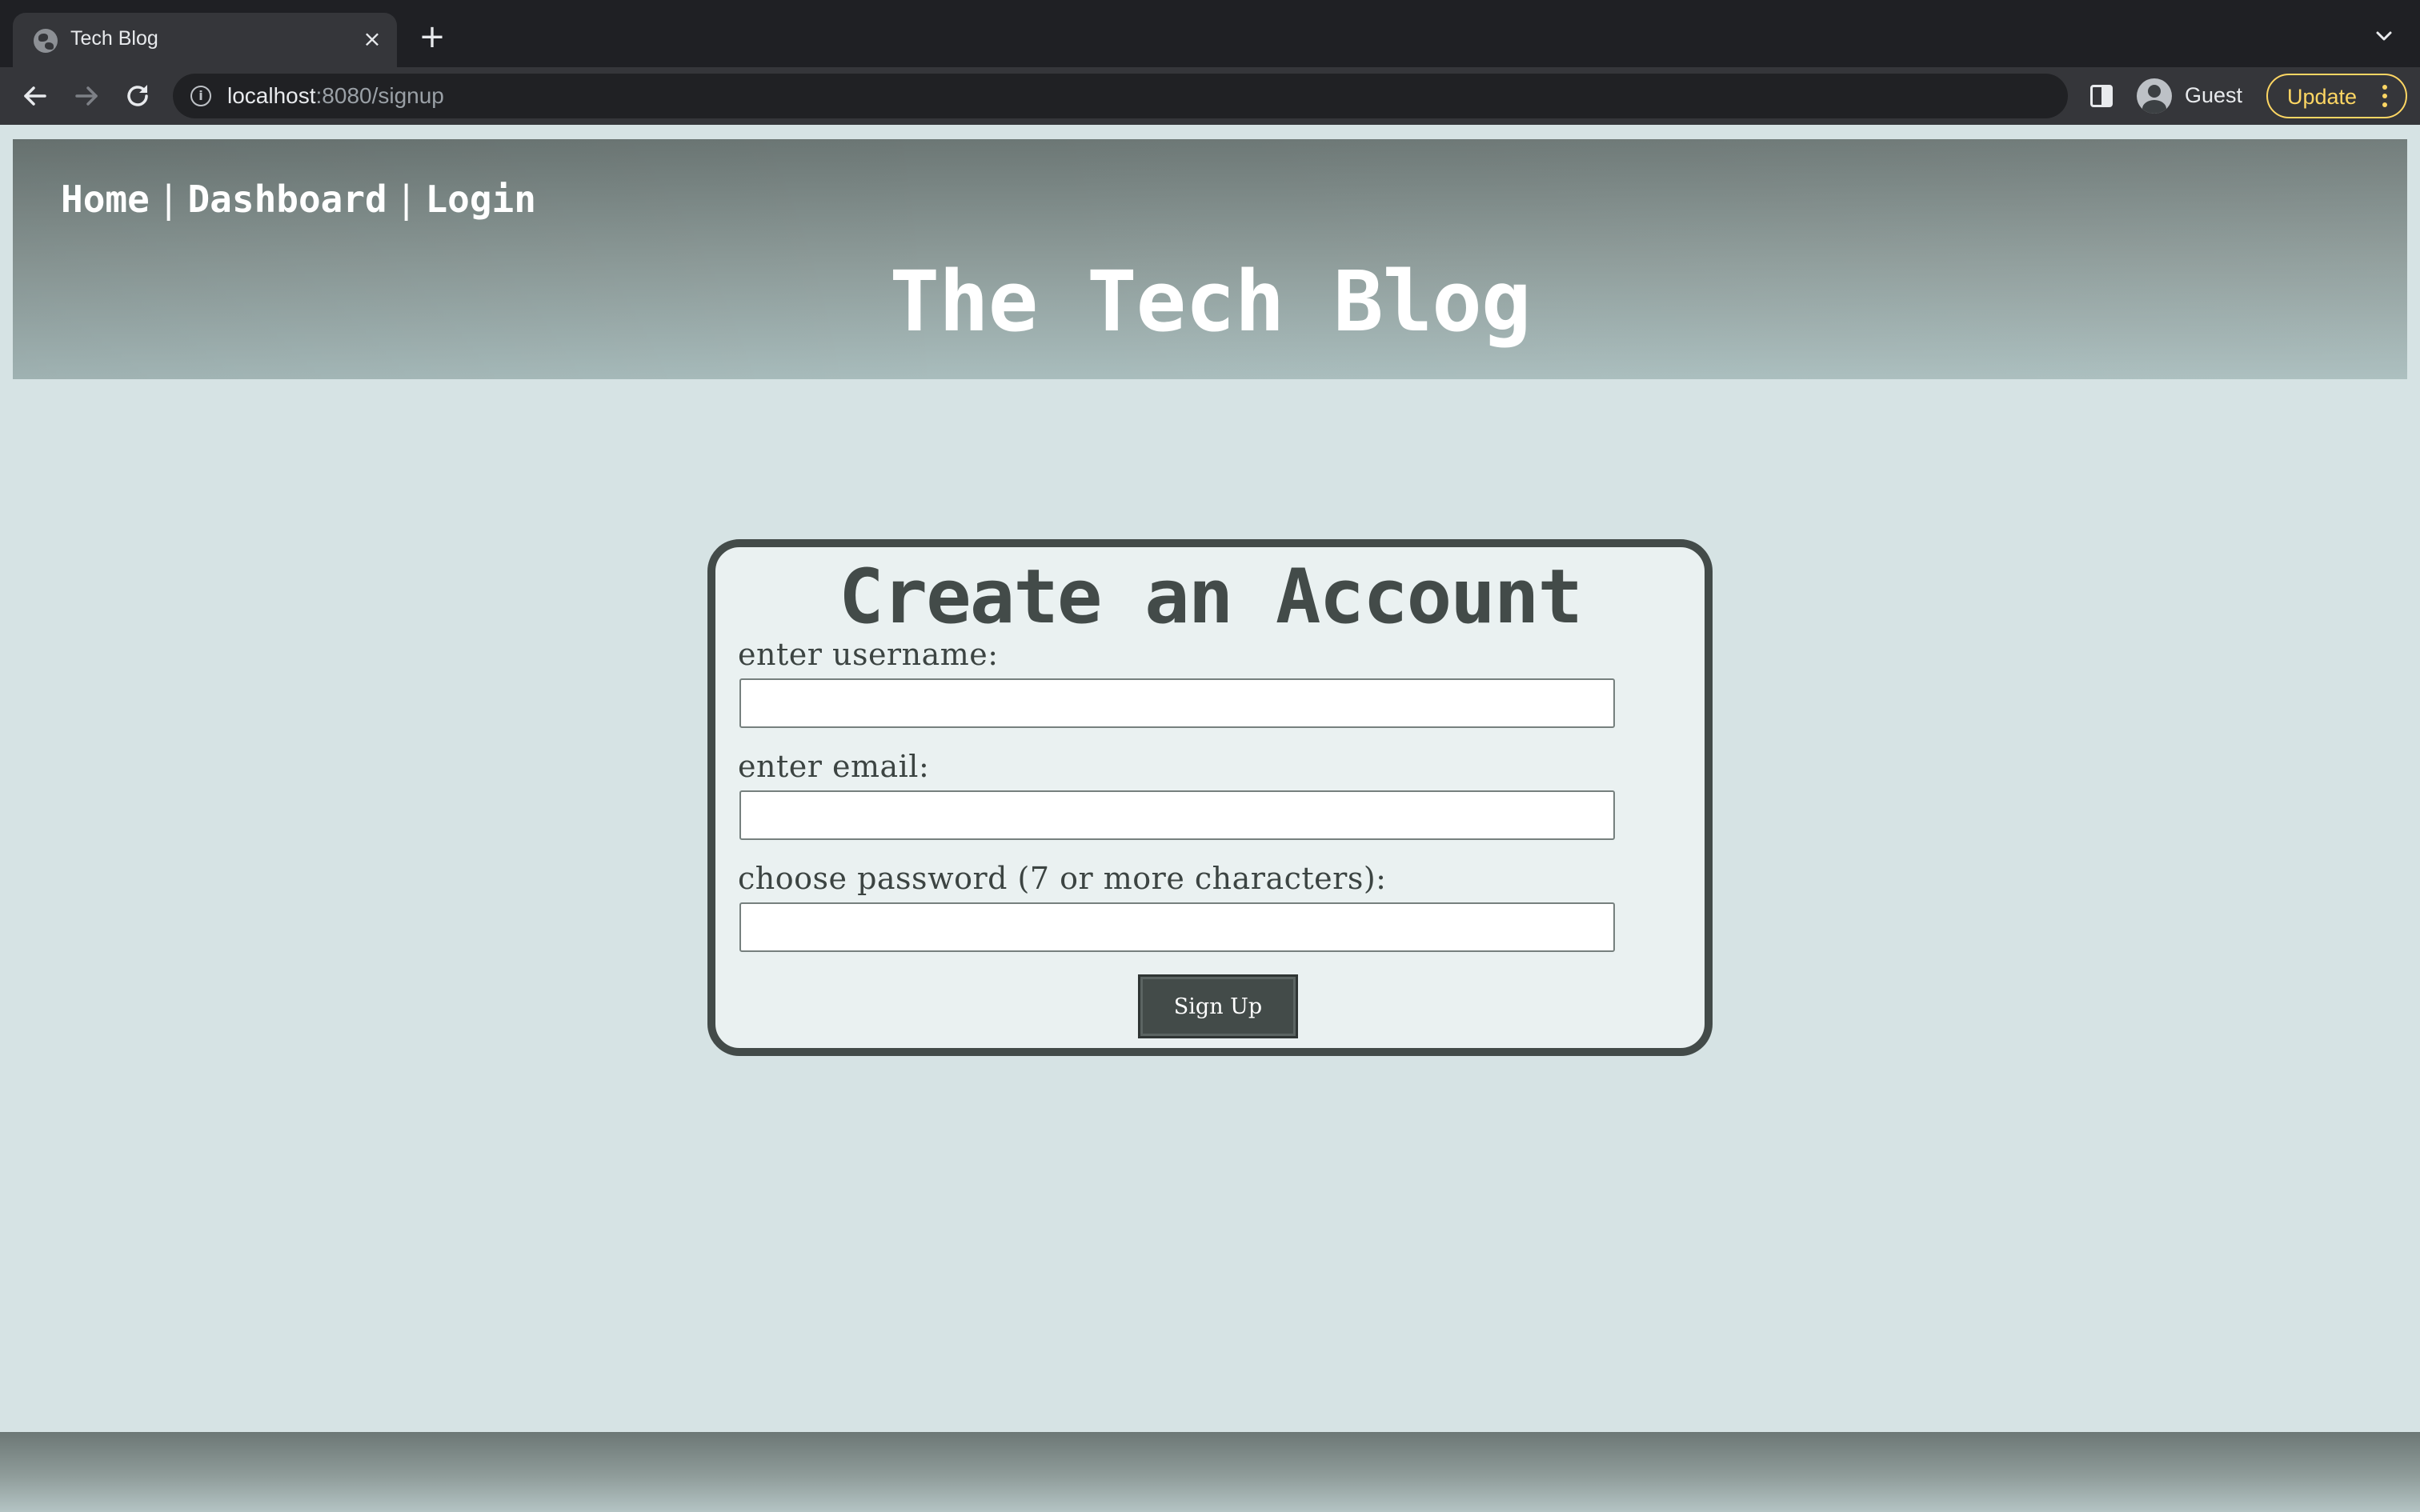 The width and height of the screenshot is (2420, 1512). What do you see at coordinates (2101, 96) in the screenshot?
I see `side-panel-icon` at bounding box center [2101, 96].